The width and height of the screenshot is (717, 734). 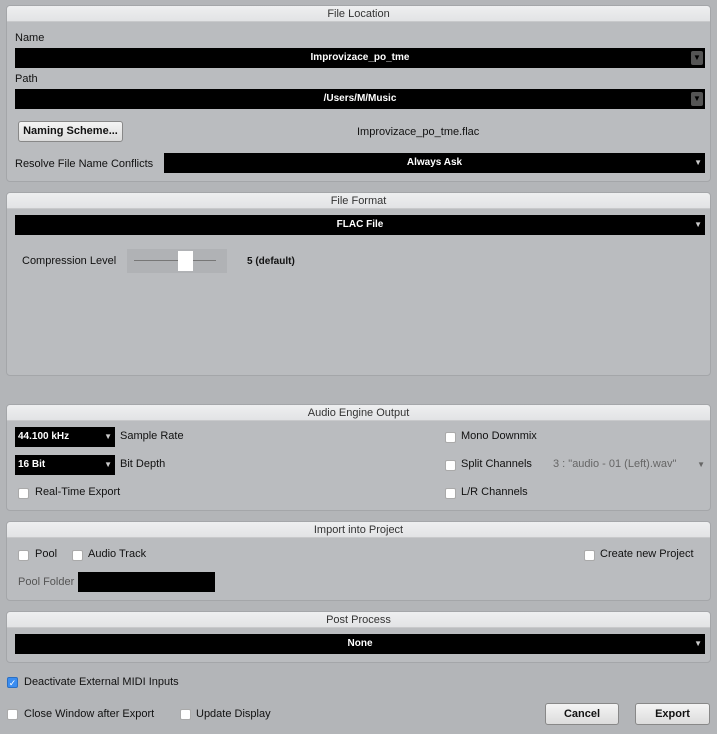 I want to click on sample-rate-label: Sample Rate, so click(x=152, y=436).